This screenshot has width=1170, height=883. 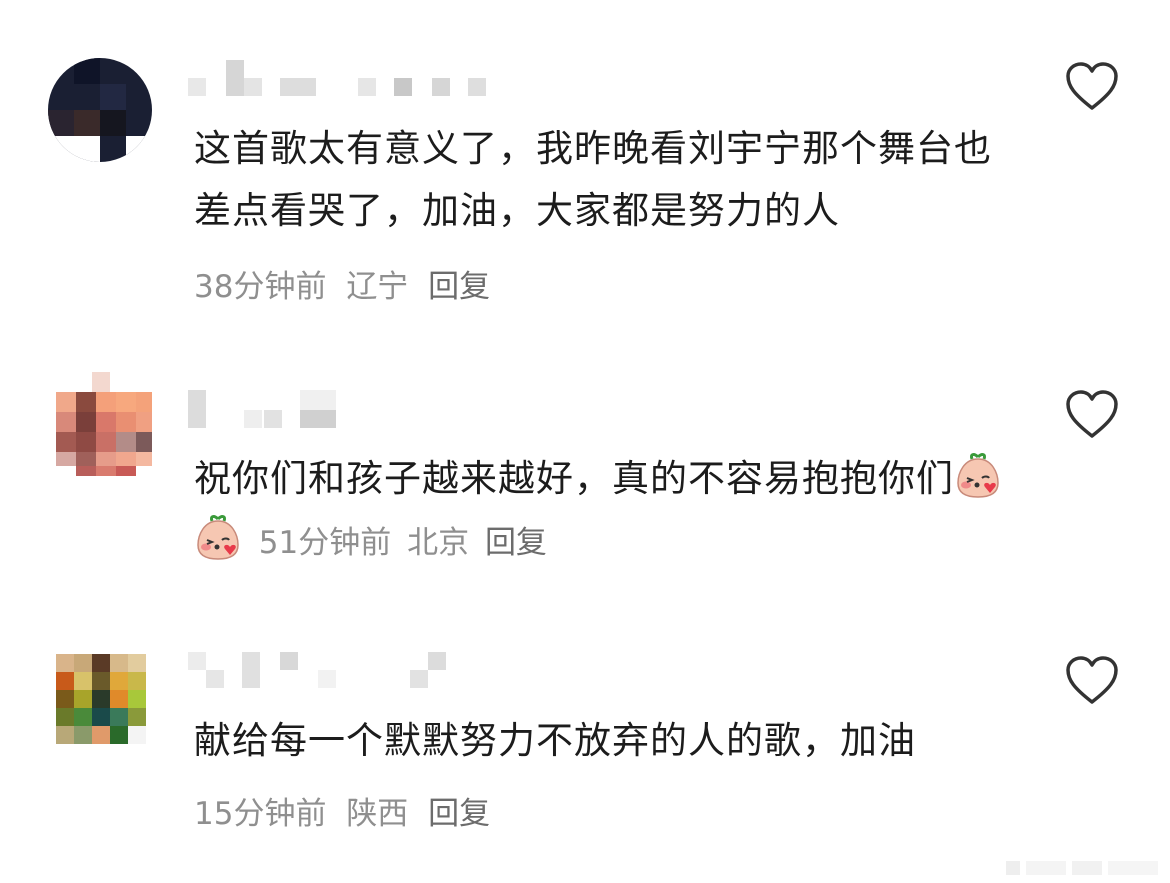 What do you see at coordinates (438, 543) in the screenshot?
I see `comment-location: 北京` at bounding box center [438, 543].